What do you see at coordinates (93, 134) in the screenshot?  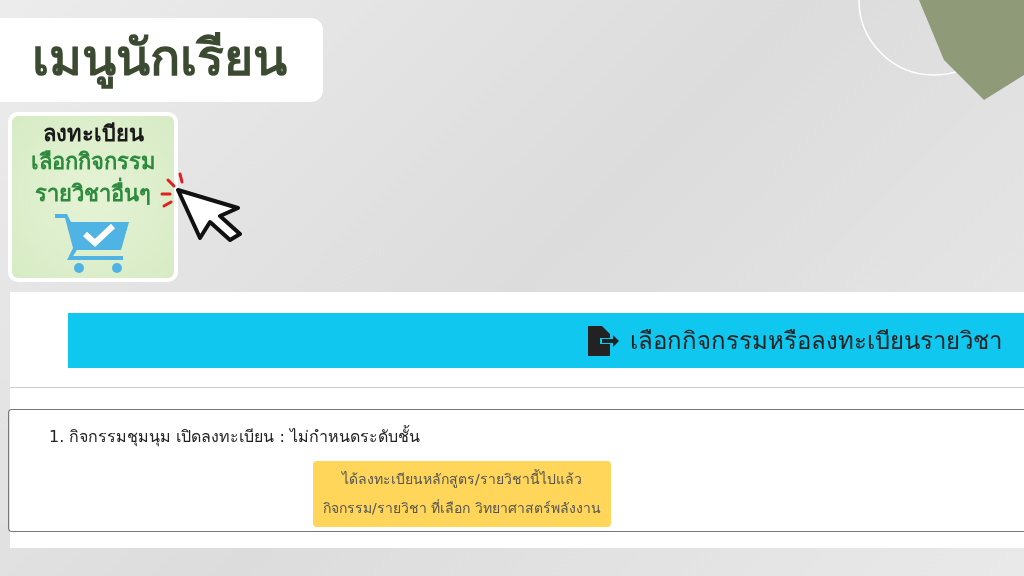 I see `tile-label: ลงทะเบียน` at bounding box center [93, 134].